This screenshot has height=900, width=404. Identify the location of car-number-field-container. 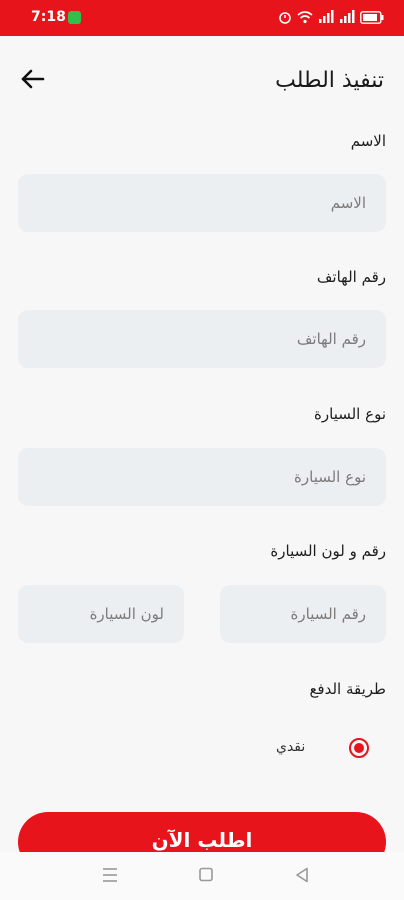
(303, 614).